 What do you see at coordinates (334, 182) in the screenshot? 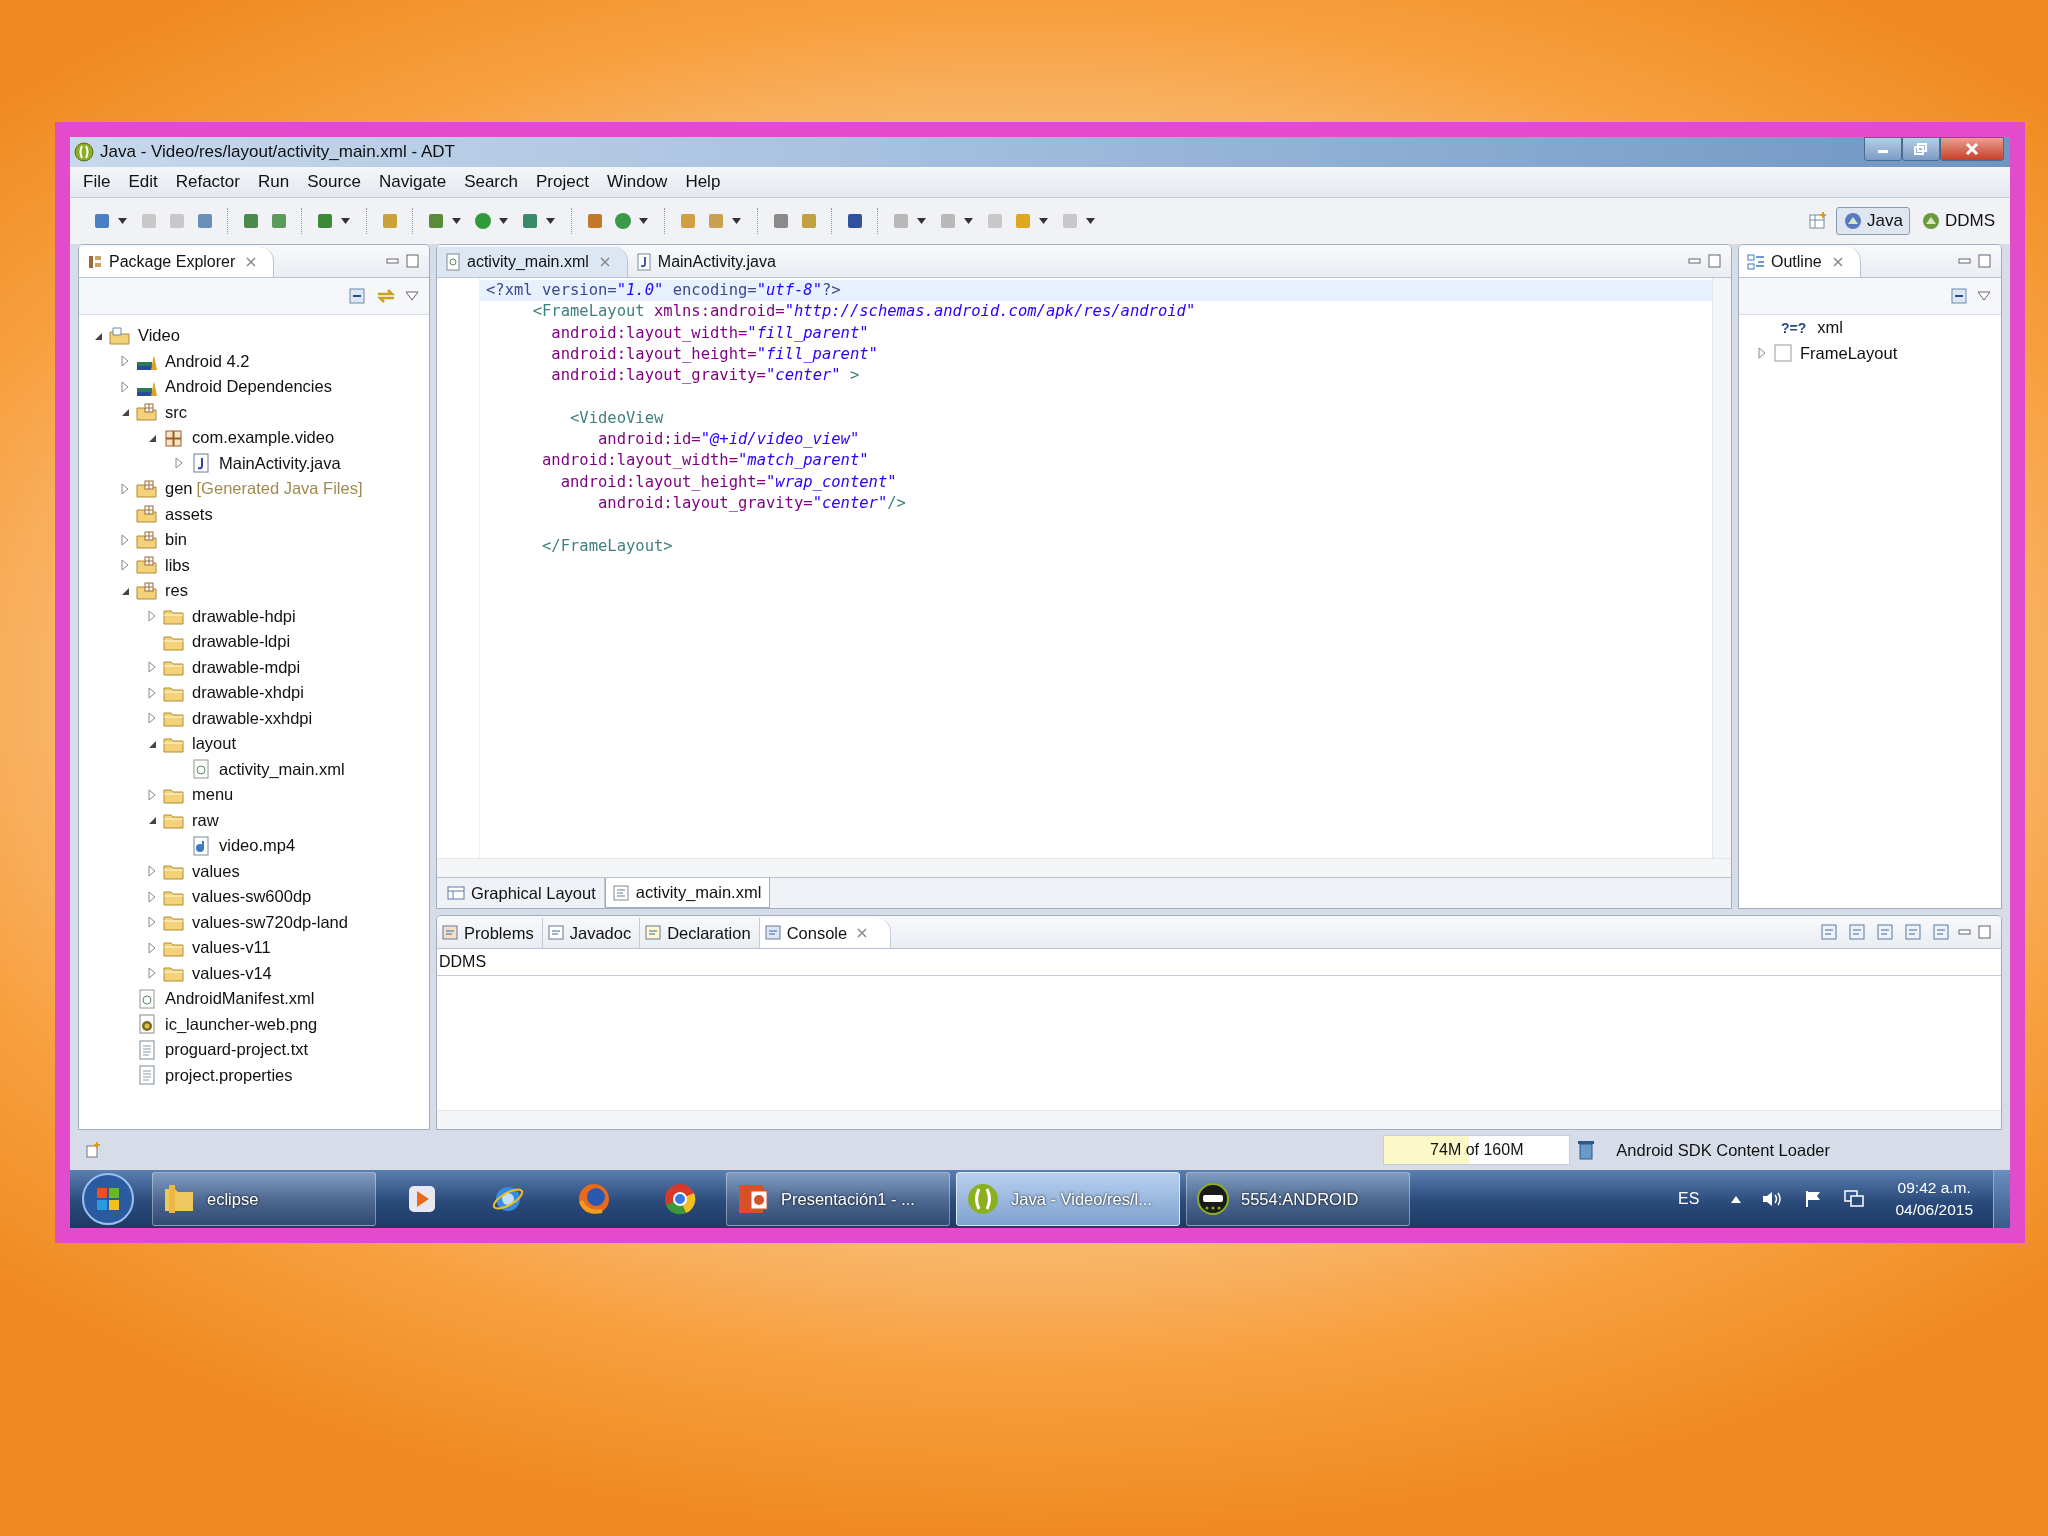
I see `menu-title: Source` at bounding box center [334, 182].